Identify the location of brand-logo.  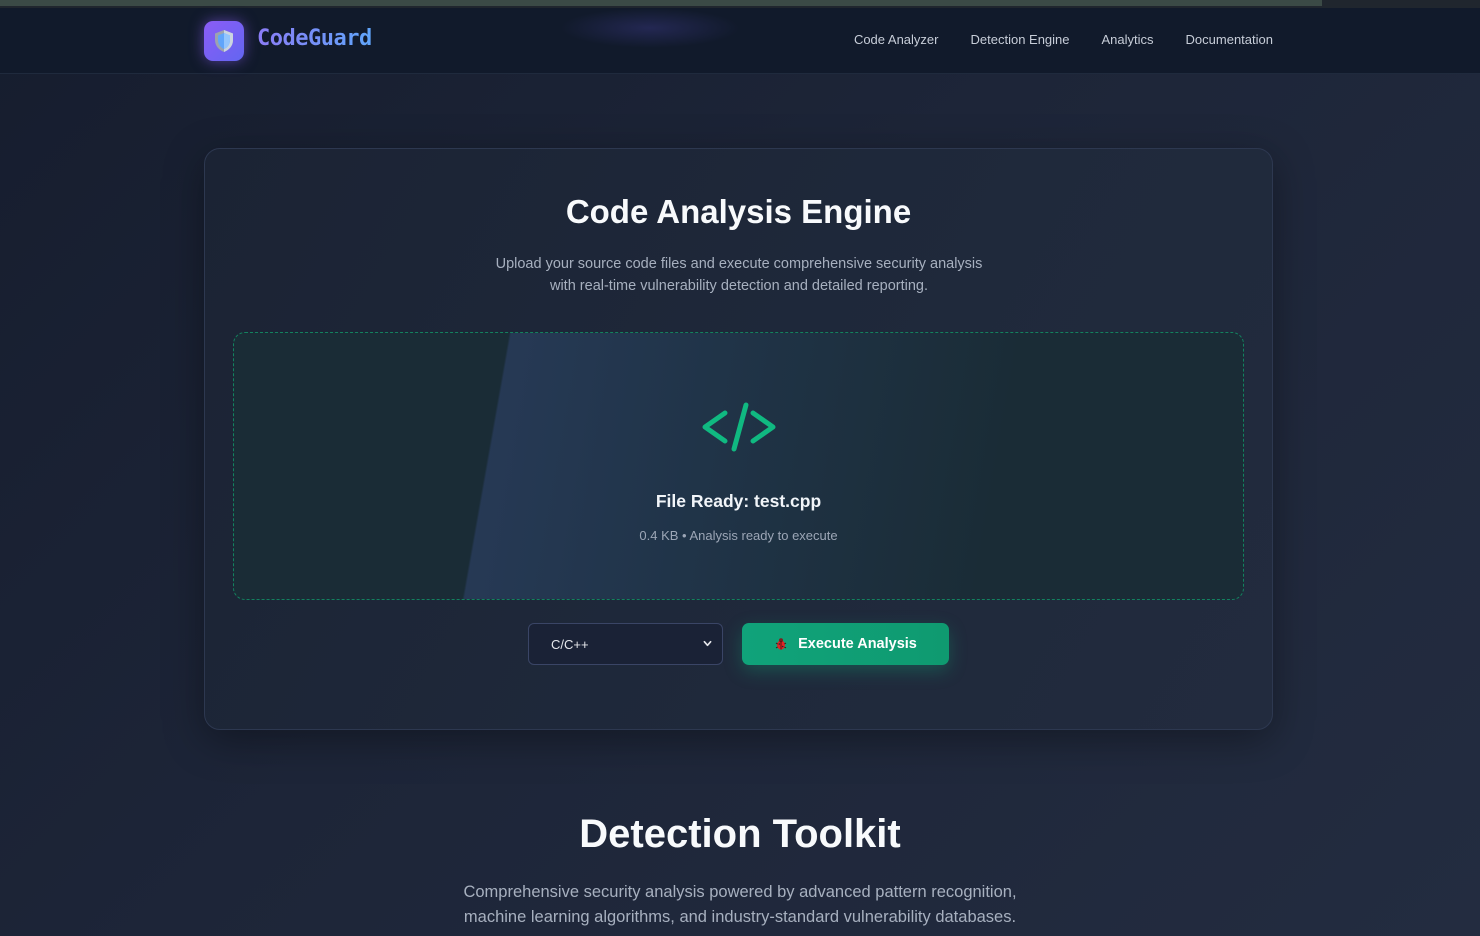
(224, 41).